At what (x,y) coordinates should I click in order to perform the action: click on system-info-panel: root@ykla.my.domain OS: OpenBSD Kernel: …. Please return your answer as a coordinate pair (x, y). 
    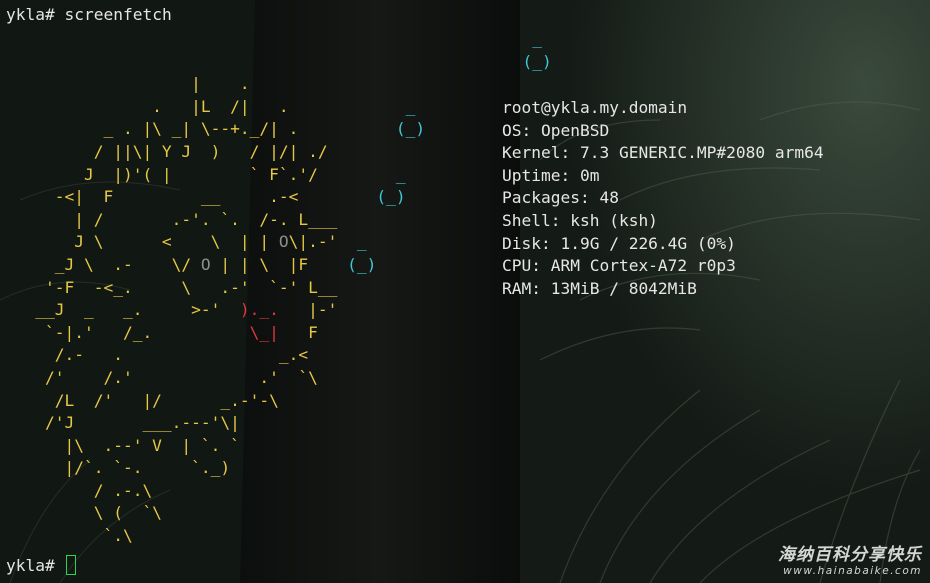
    Looking at the image, I should click on (663, 198).